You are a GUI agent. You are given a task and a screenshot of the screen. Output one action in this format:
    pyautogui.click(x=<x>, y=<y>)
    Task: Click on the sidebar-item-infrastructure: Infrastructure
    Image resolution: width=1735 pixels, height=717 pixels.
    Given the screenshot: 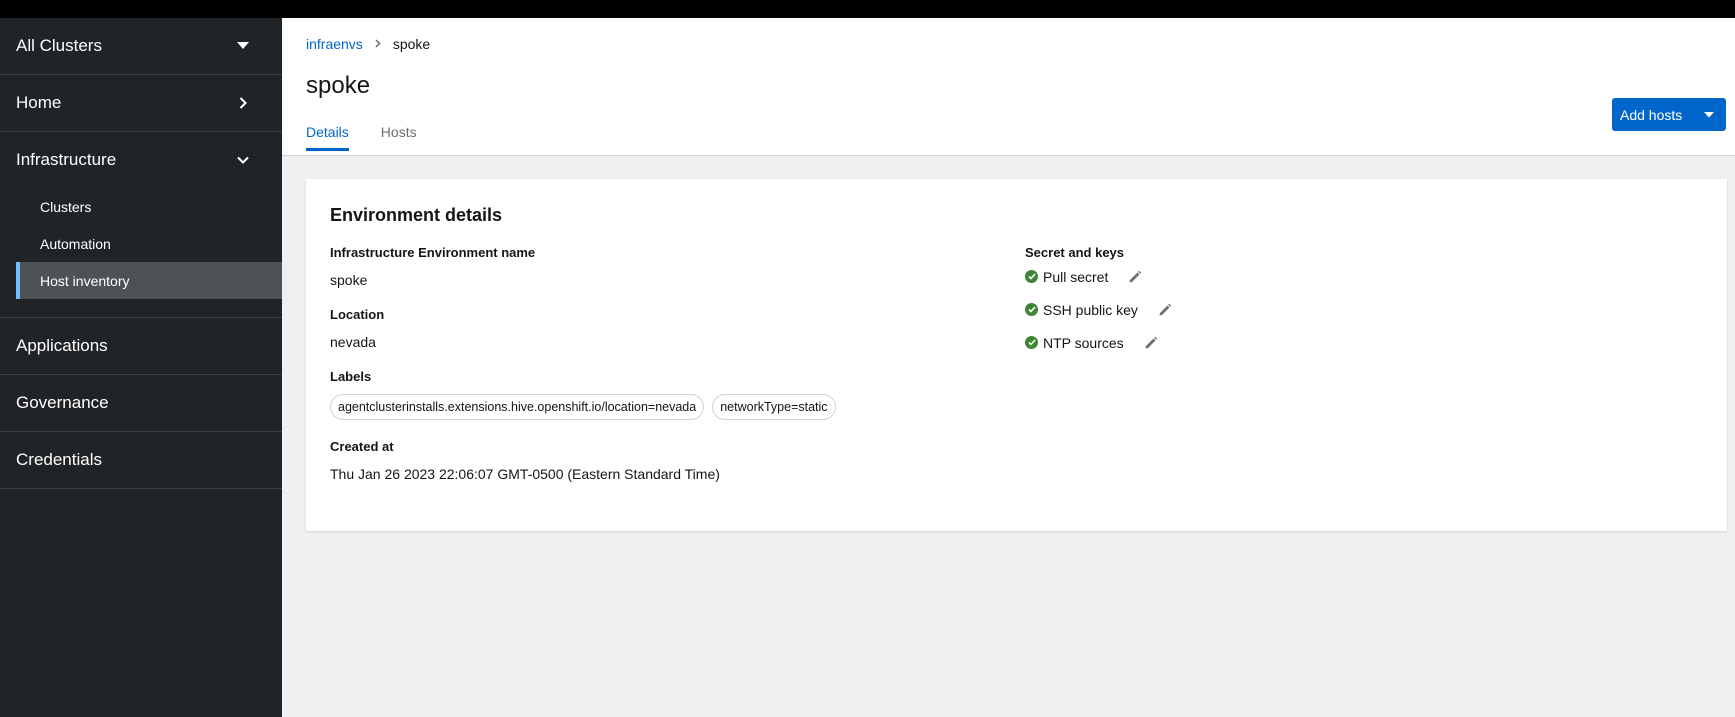 What is the action you would take?
    pyautogui.click(x=141, y=160)
    